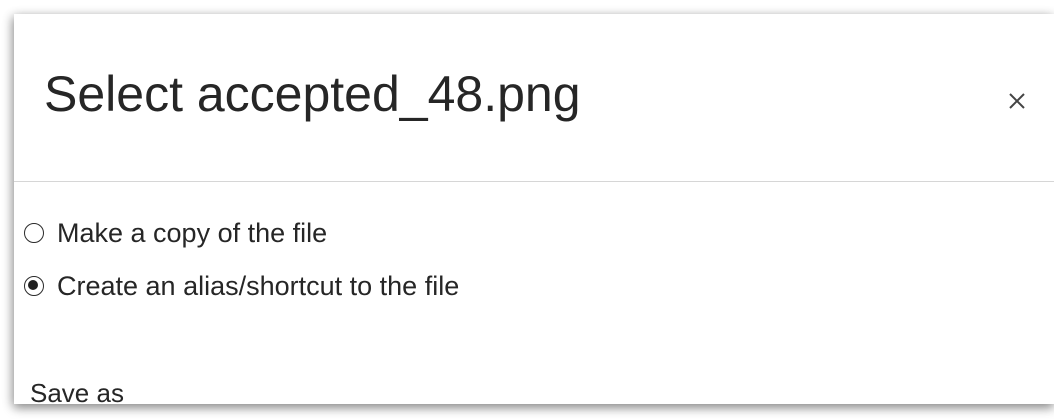 This screenshot has width=1054, height=419. What do you see at coordinates (192, 232) in the screenshot?
I see `option-make-copy-label: Make a copy of the file` at bounding box center [192, 232].